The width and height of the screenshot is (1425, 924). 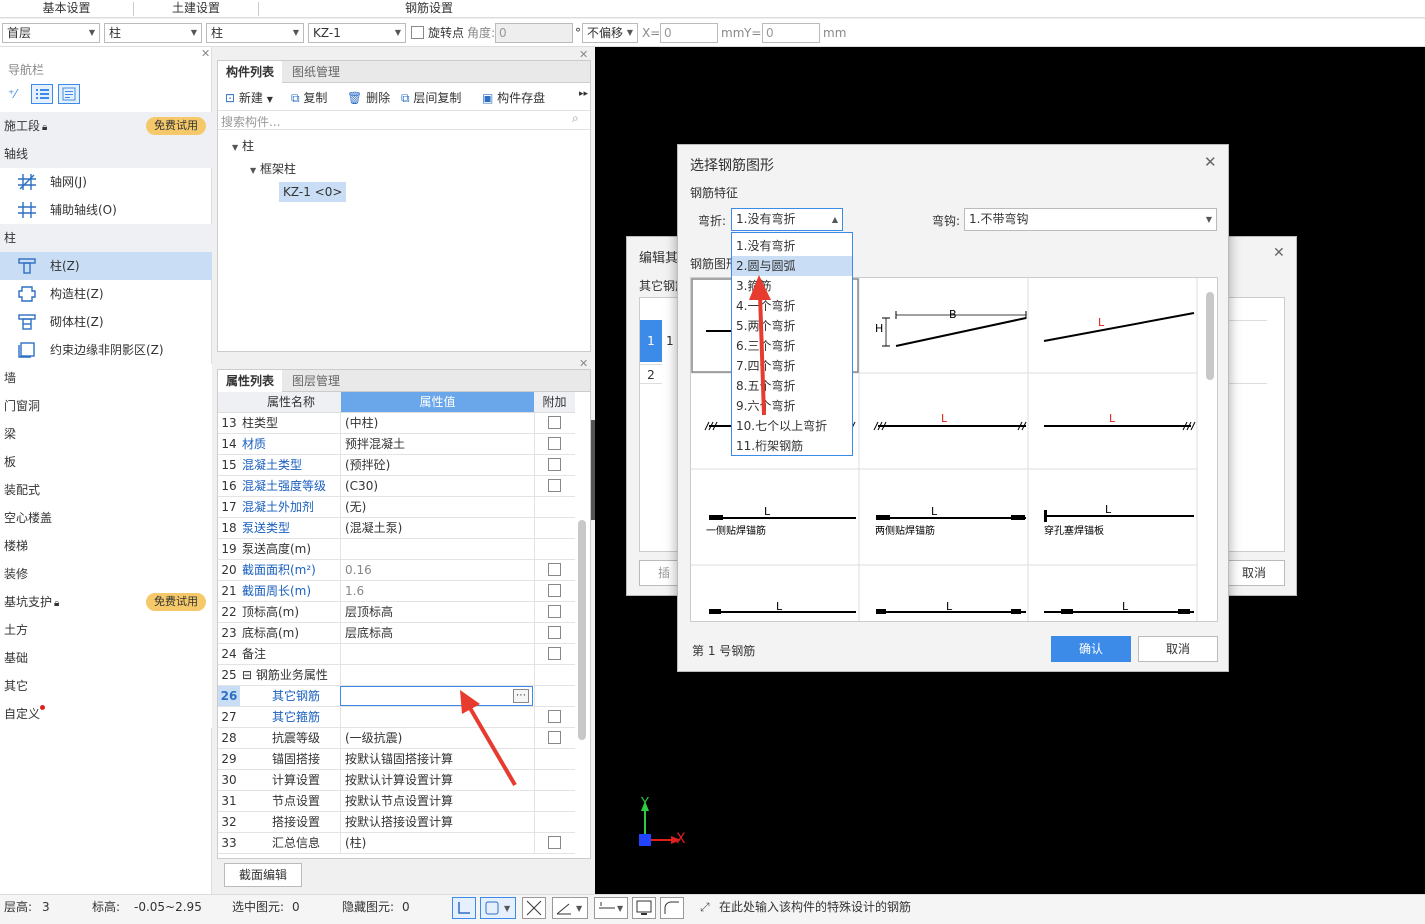 I want to click on nav-item-constructional-column: 构造柱(Z), so click(x=106, y=294).